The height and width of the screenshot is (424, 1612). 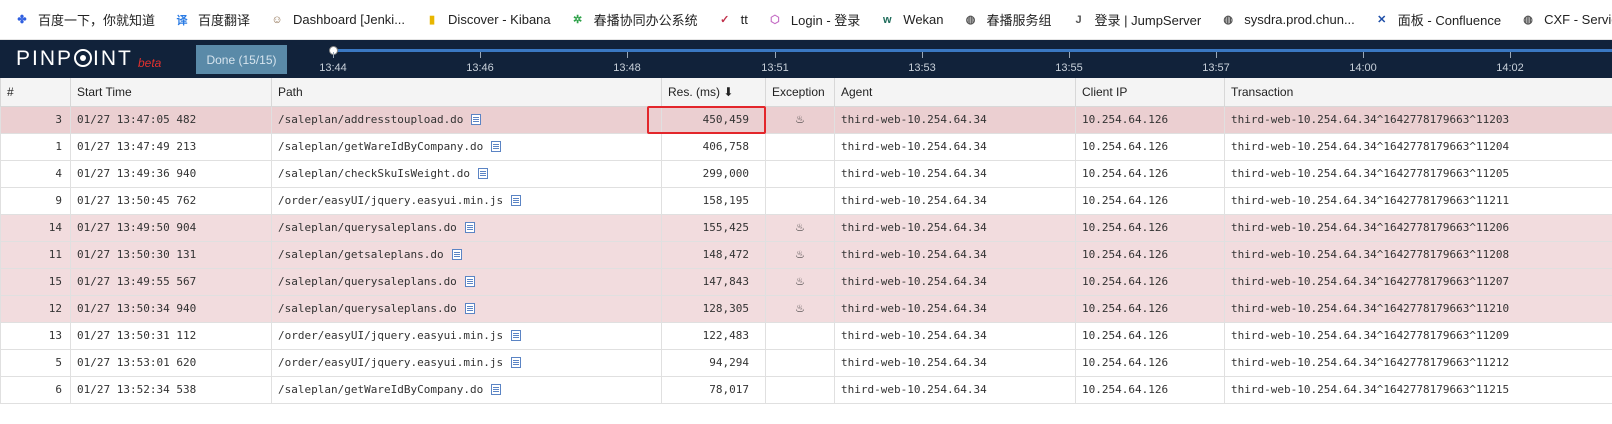 What do you see at coordinates (713, 92) in the screenshot?
I see `col-header-res: Res. (ms) ⬇` at bounding box center [713, 92].